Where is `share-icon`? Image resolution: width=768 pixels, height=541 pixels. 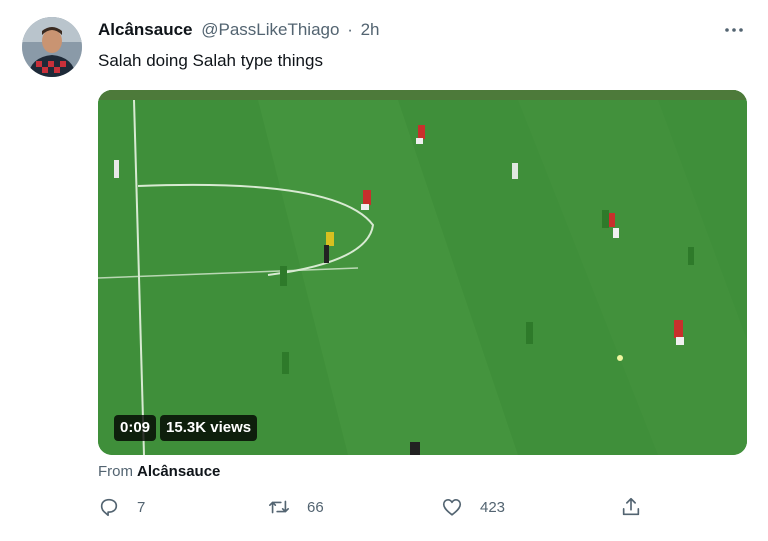 share-icon is located at coordinates (631, 506).